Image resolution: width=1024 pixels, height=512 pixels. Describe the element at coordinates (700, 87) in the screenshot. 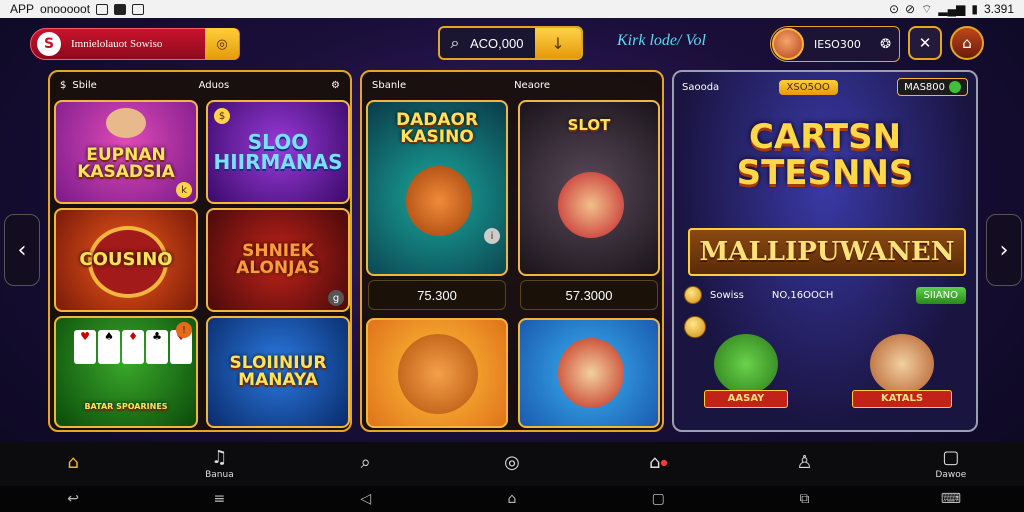

I see `featured-tab: Saooda` at that location.